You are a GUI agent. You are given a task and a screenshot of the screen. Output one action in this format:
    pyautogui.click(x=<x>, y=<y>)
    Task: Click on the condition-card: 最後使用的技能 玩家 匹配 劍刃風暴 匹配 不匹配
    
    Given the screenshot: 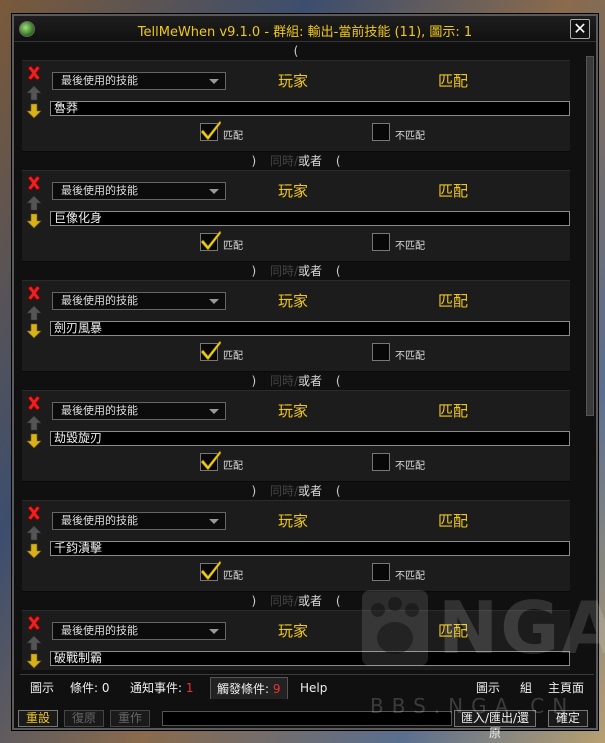 What is the action you would take?
    pyautogui.click(x=296, y=326)
    